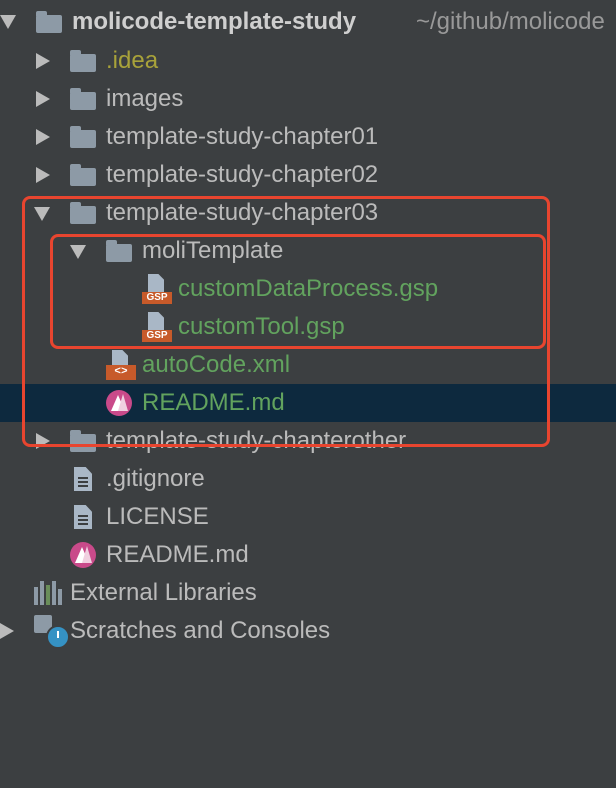 The height and width of the screenshot is (788, 616). What do you see at coordinates (213, 250) in the screenshot?
I see `folder-label-molitemplate: moliTemplate` at bounding box center [213, 250].